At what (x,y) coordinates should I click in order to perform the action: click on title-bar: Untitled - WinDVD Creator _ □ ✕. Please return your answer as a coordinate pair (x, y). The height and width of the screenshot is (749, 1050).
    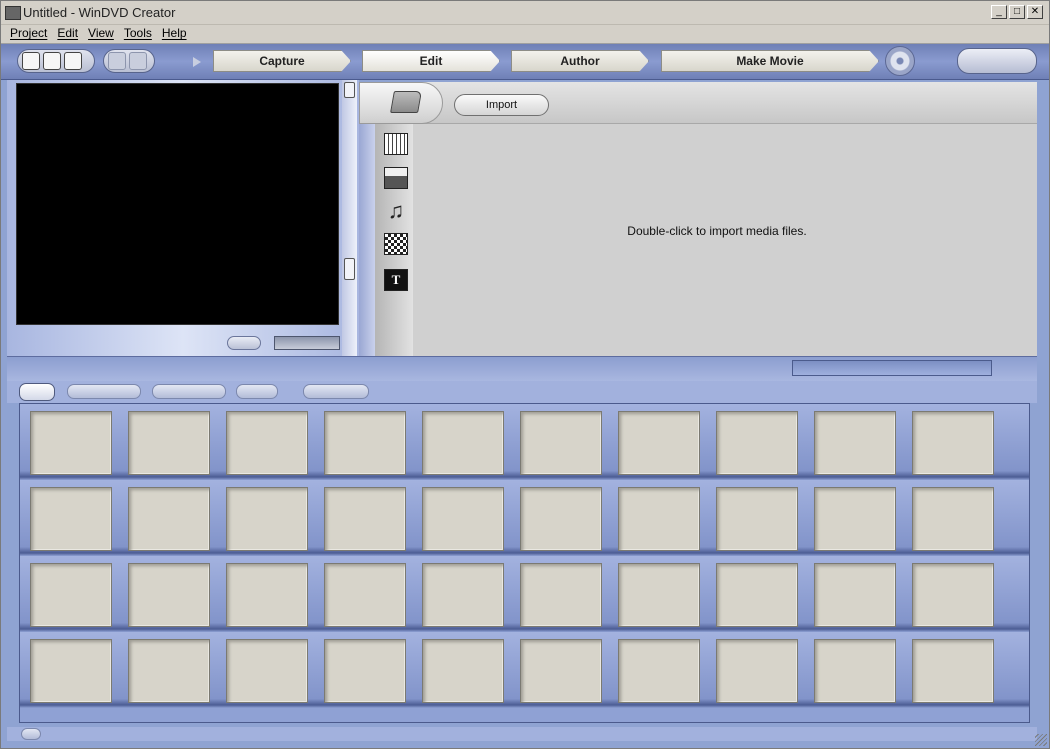
    Looking at the image, I should click on (525, 13).